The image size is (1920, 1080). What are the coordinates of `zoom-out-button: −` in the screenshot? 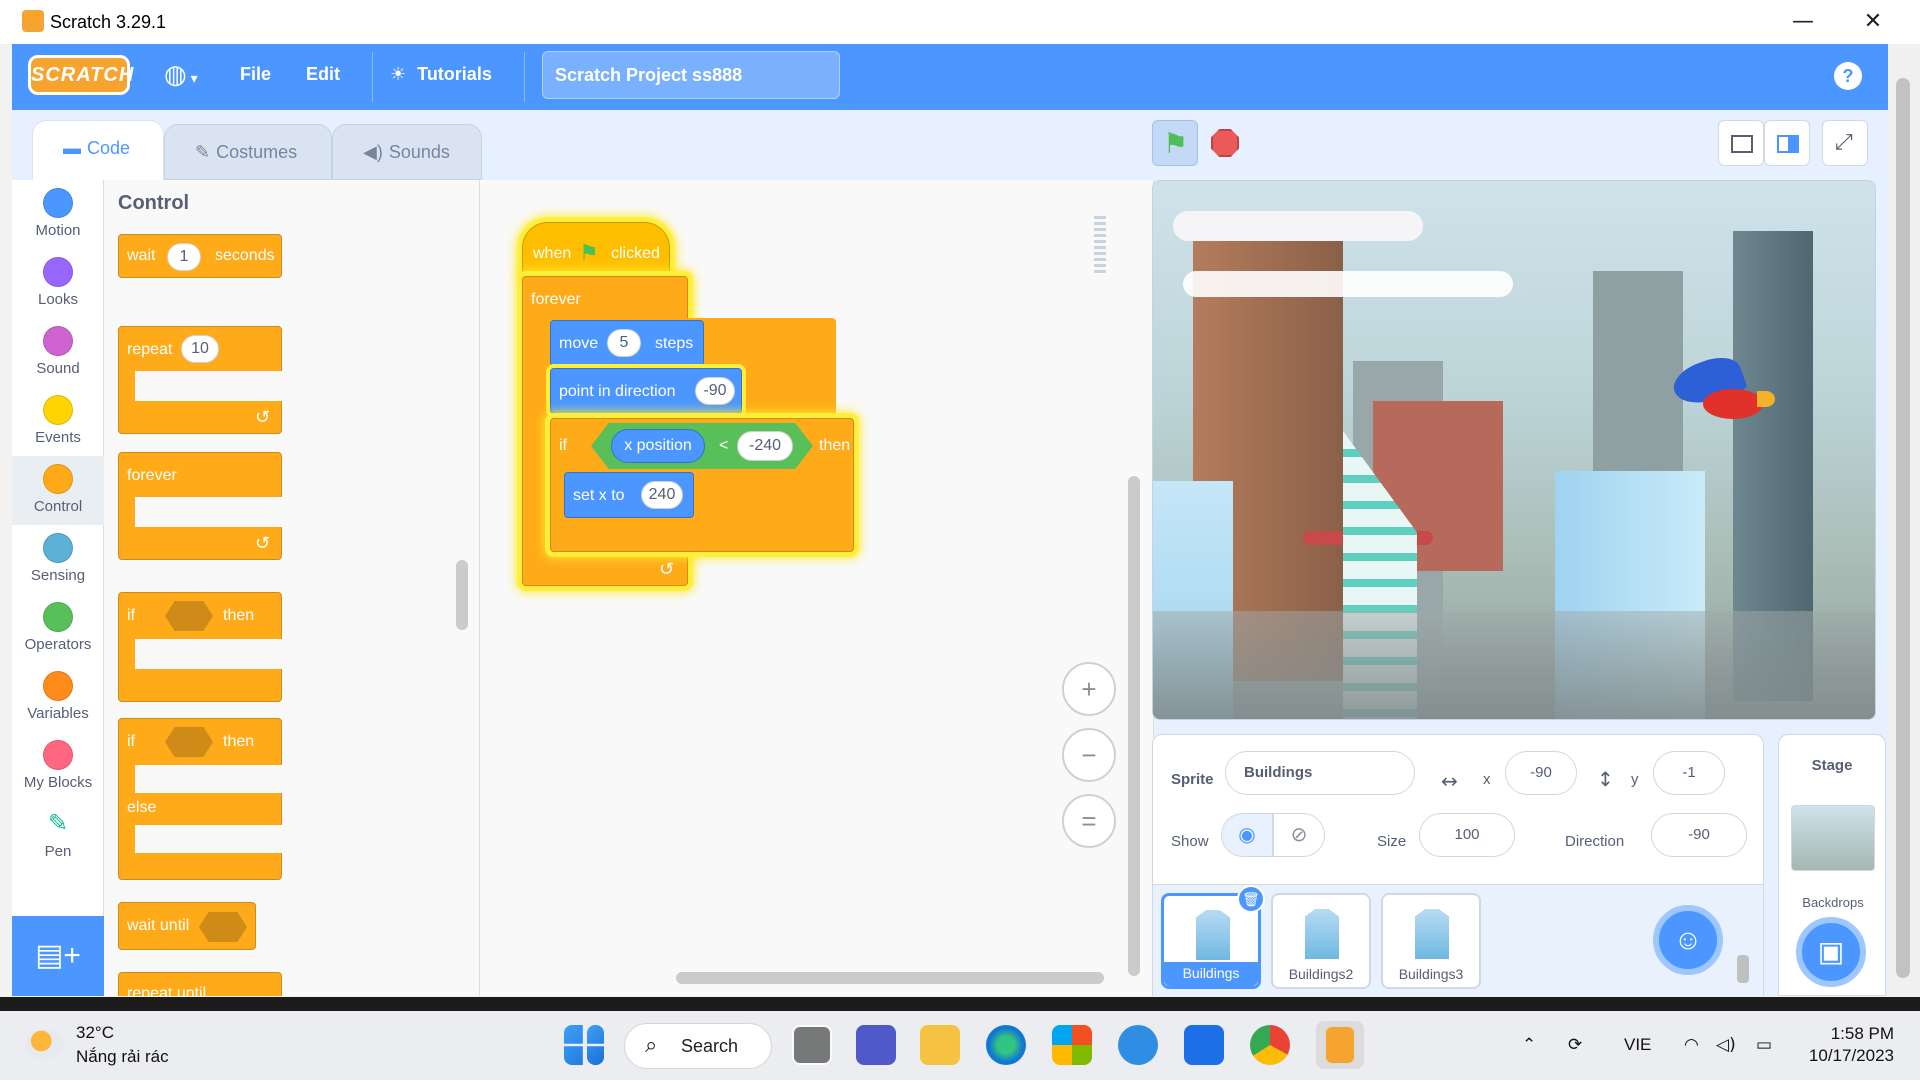 It's located at (1089, 755).